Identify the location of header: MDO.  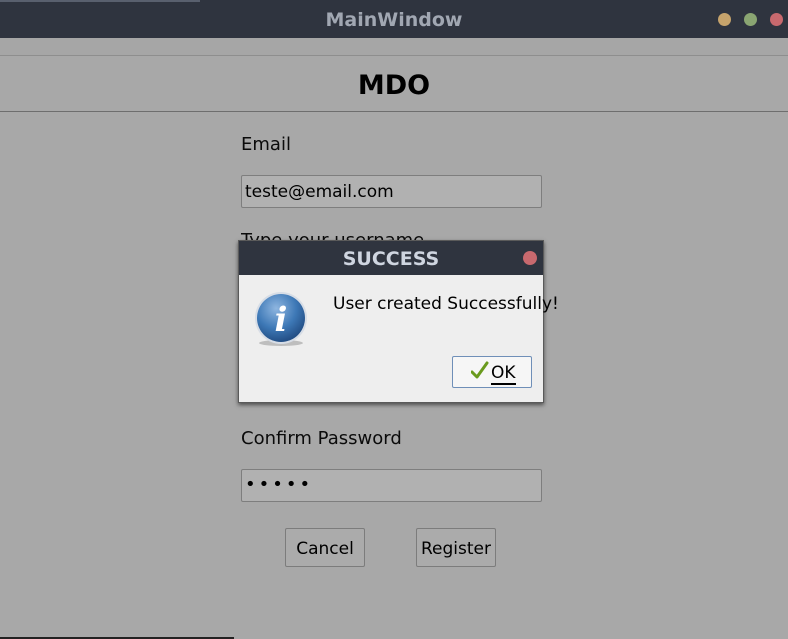
(394, 84).